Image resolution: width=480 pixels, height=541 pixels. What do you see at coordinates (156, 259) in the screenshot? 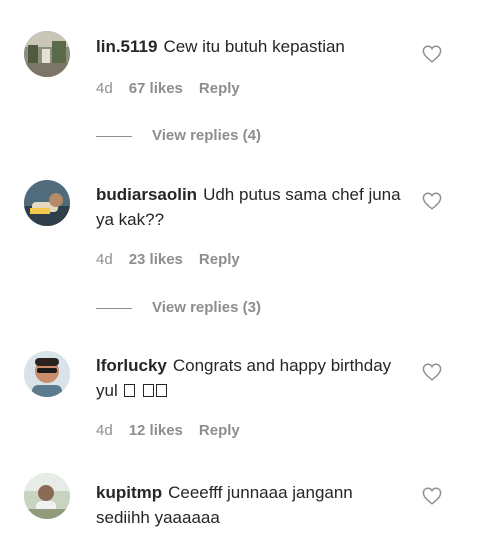
I see `comment-likes: 23 likes` at bounding box center [156, 259].